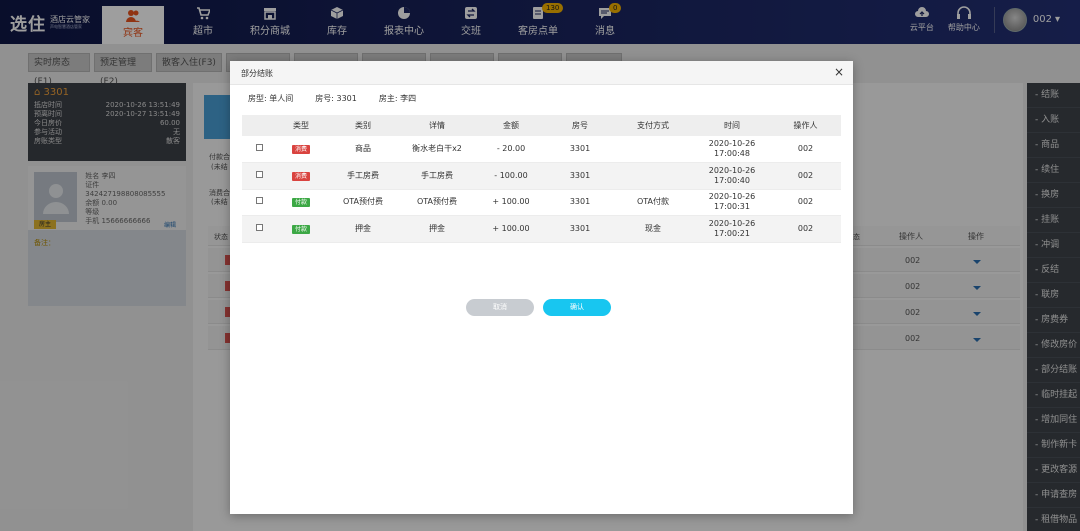  I want to click on room-owner: 房主: 李四, so click(397, 98).